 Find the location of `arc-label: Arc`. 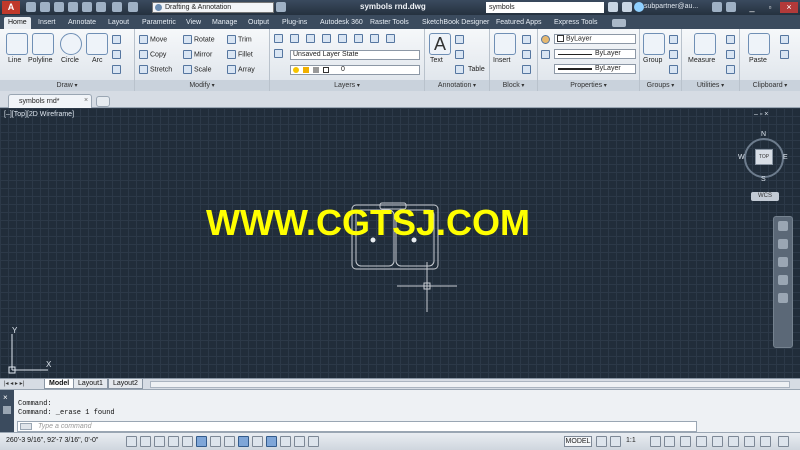

arc-label: Arc is located at coordinates (97, 60).